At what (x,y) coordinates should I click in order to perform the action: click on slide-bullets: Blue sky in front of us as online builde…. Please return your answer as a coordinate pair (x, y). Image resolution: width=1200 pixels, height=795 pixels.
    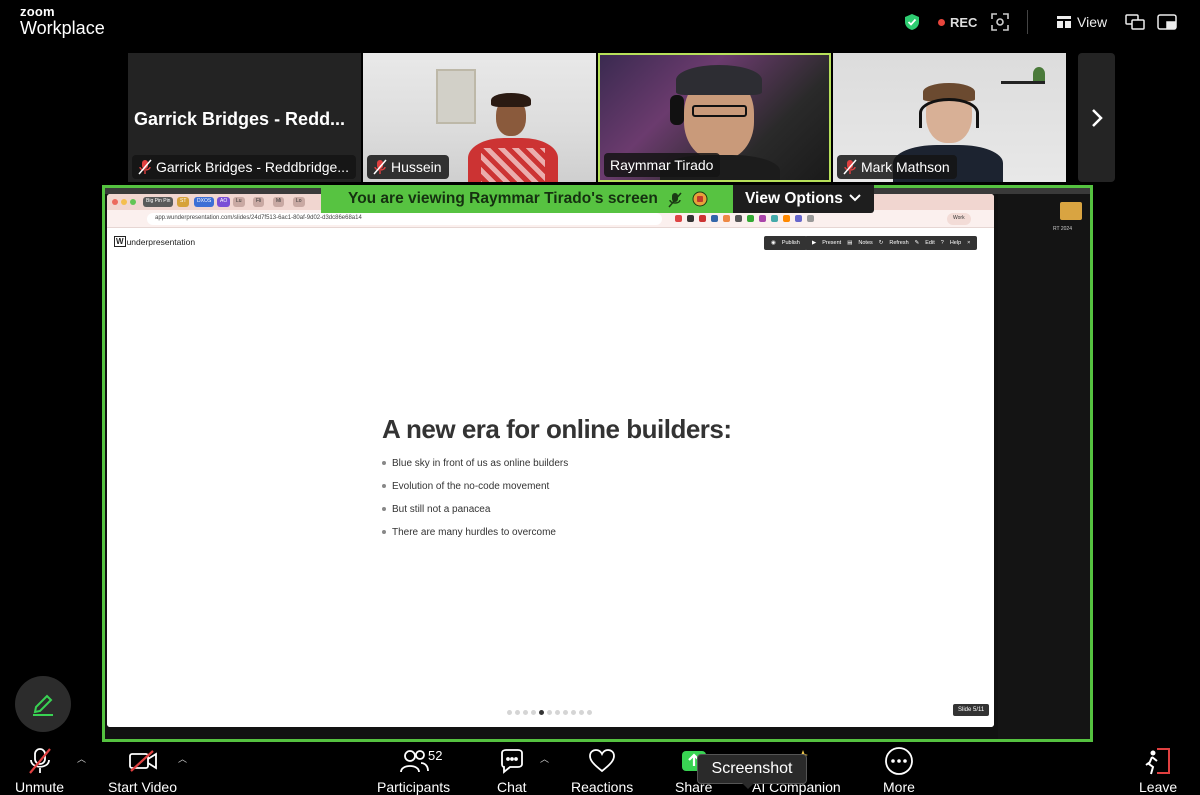
    Looking at the image, I should click on (475, 504).